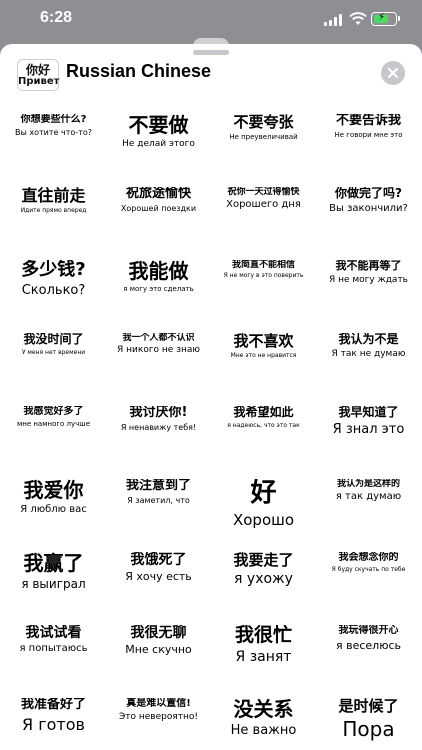 The height and width of the screenshot is (750, 422). I want to click on sticker-russian-text: Хорошего дня, so click(263, 205).